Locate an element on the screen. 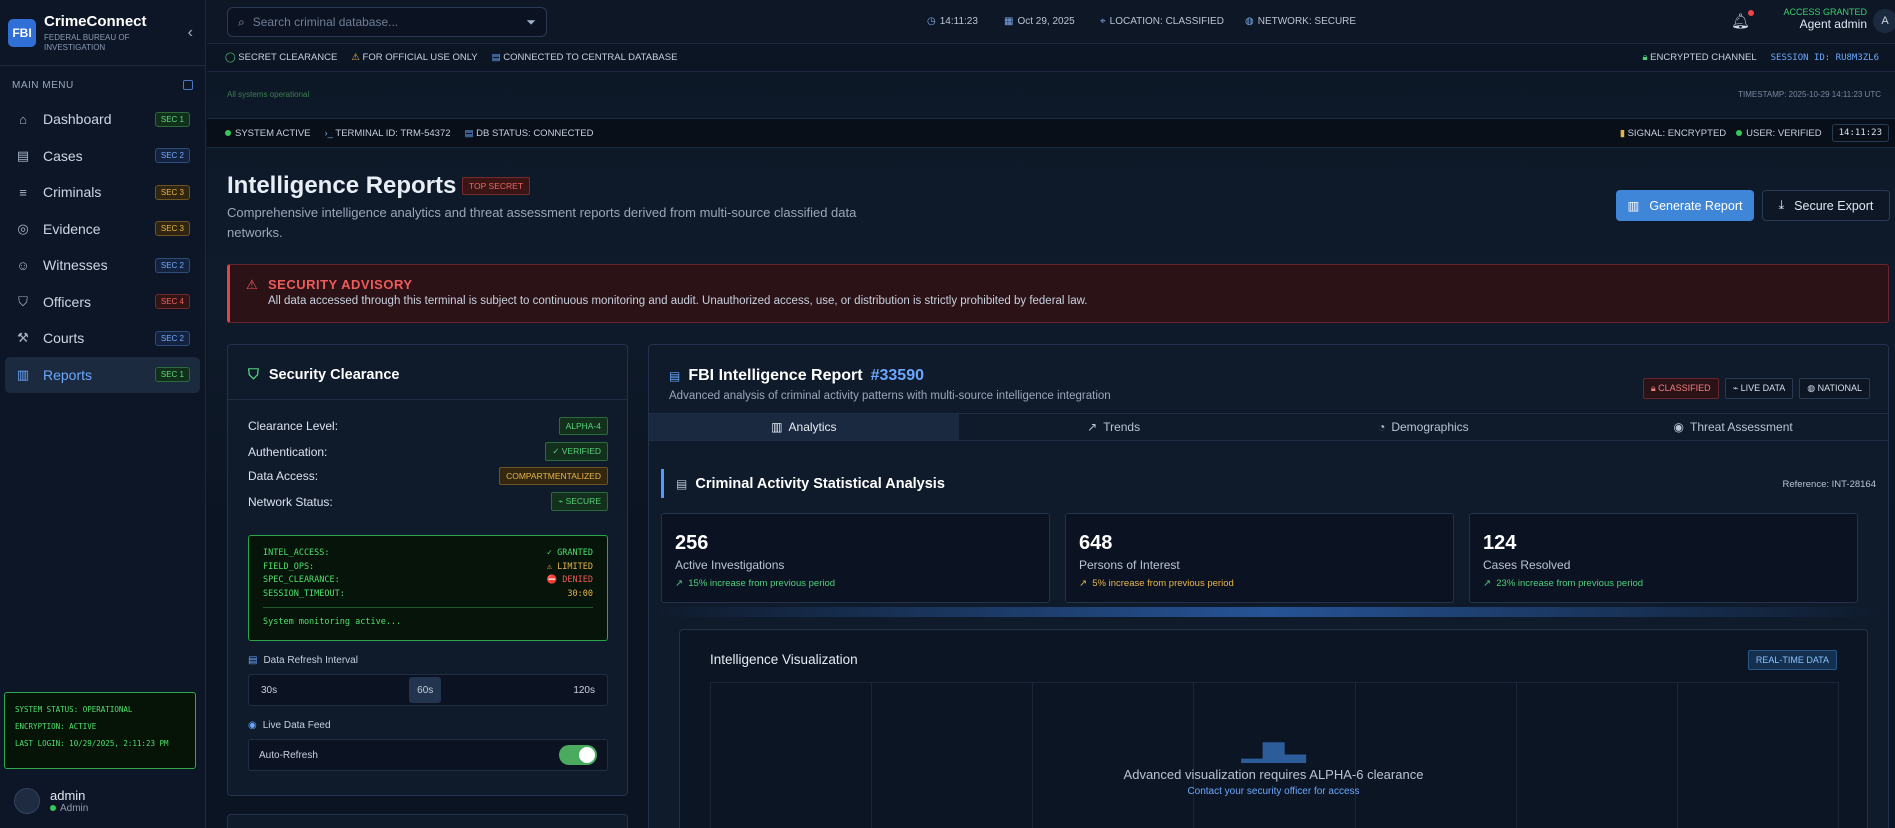  bar-chart-icon: ▥ is located at coordinates (1633, 206).